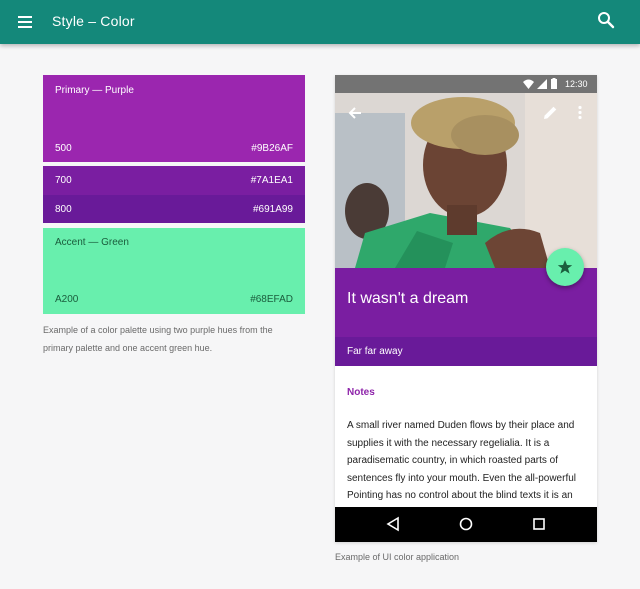 Image resolution: width=640 pixels, height=589 pixels. What do you see at coordinates (271, 299) in the screenshot?
I see `swatch-accent-hex: #68EFAD` at bounding box center [271, 299].